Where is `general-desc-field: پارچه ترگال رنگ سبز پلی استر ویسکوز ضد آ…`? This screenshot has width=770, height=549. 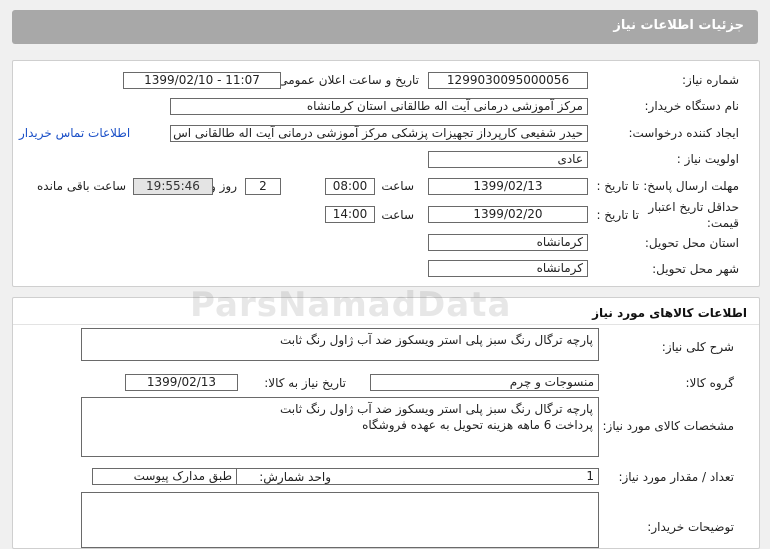 general-desc-field: پارچه ترگال رنگ سبز پلی استر ویسکوز ضد آ… is located at coordinates (340, 344).